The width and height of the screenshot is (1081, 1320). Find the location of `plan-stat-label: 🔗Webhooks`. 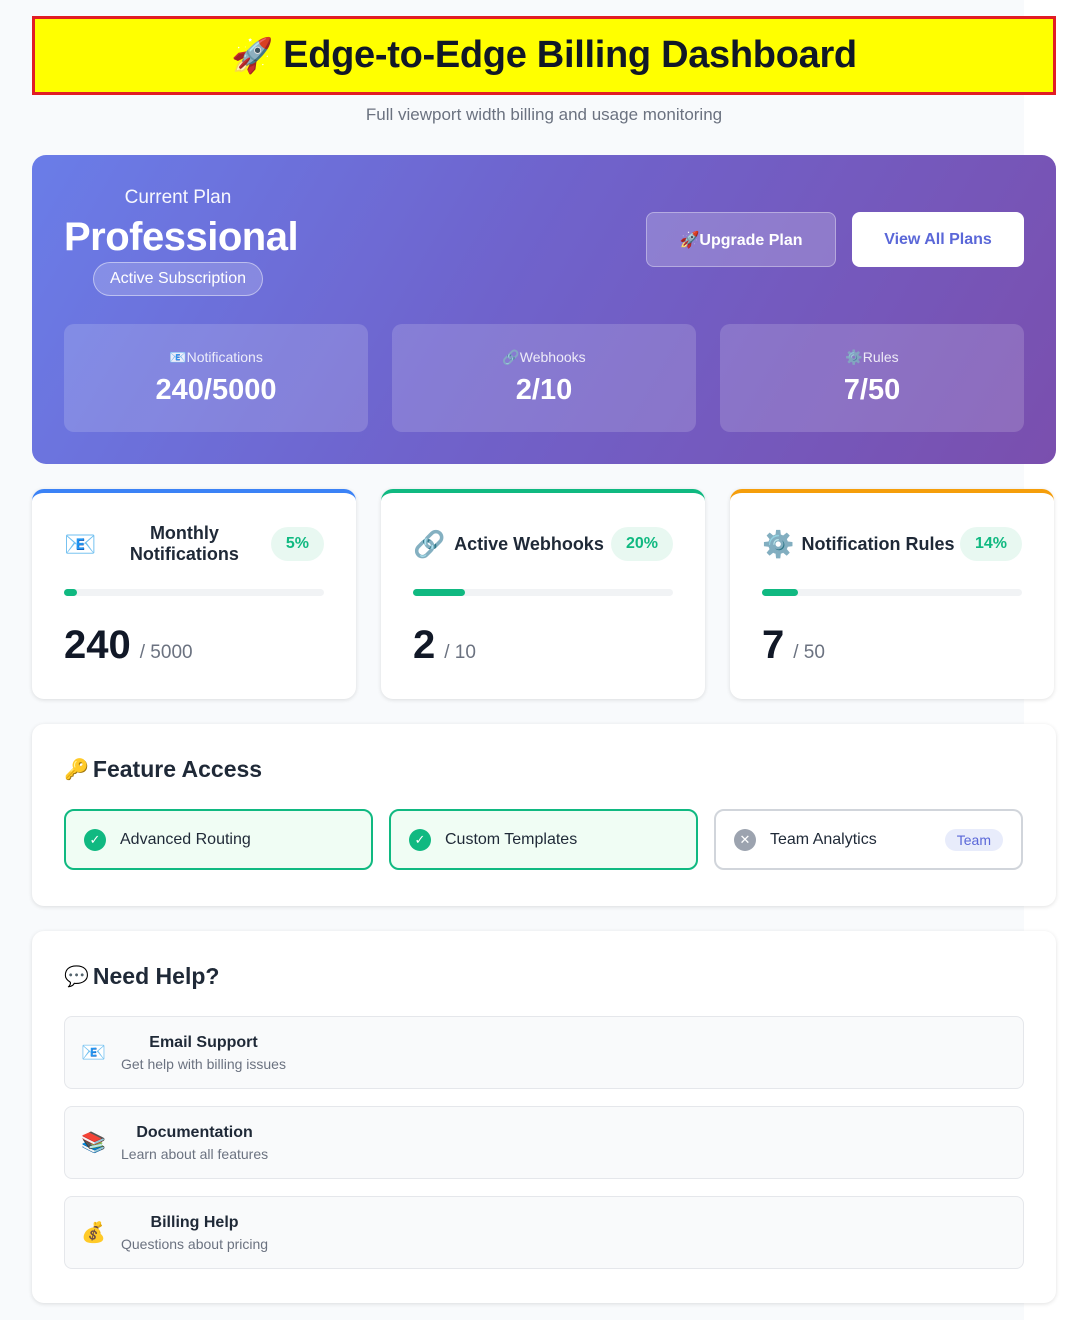

plan-stat-label: 🔗Webhooks is located at coordinates (544, 357).